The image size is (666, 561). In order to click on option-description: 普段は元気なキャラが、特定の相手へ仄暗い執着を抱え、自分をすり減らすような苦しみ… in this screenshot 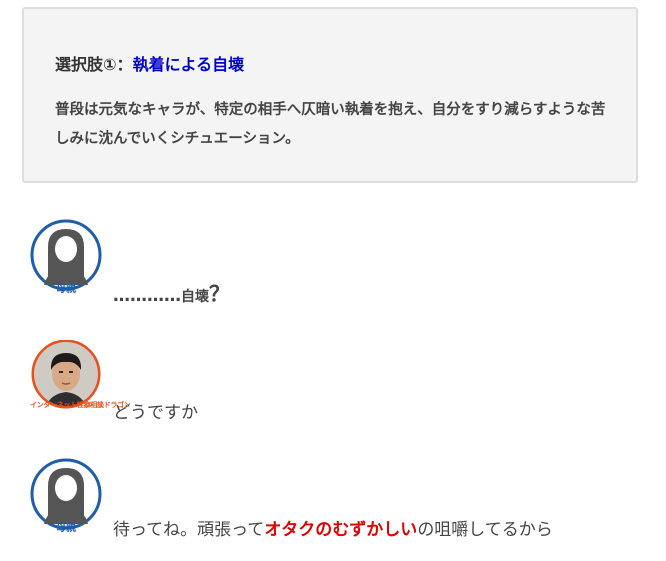, I will do `click(330, 124)`.